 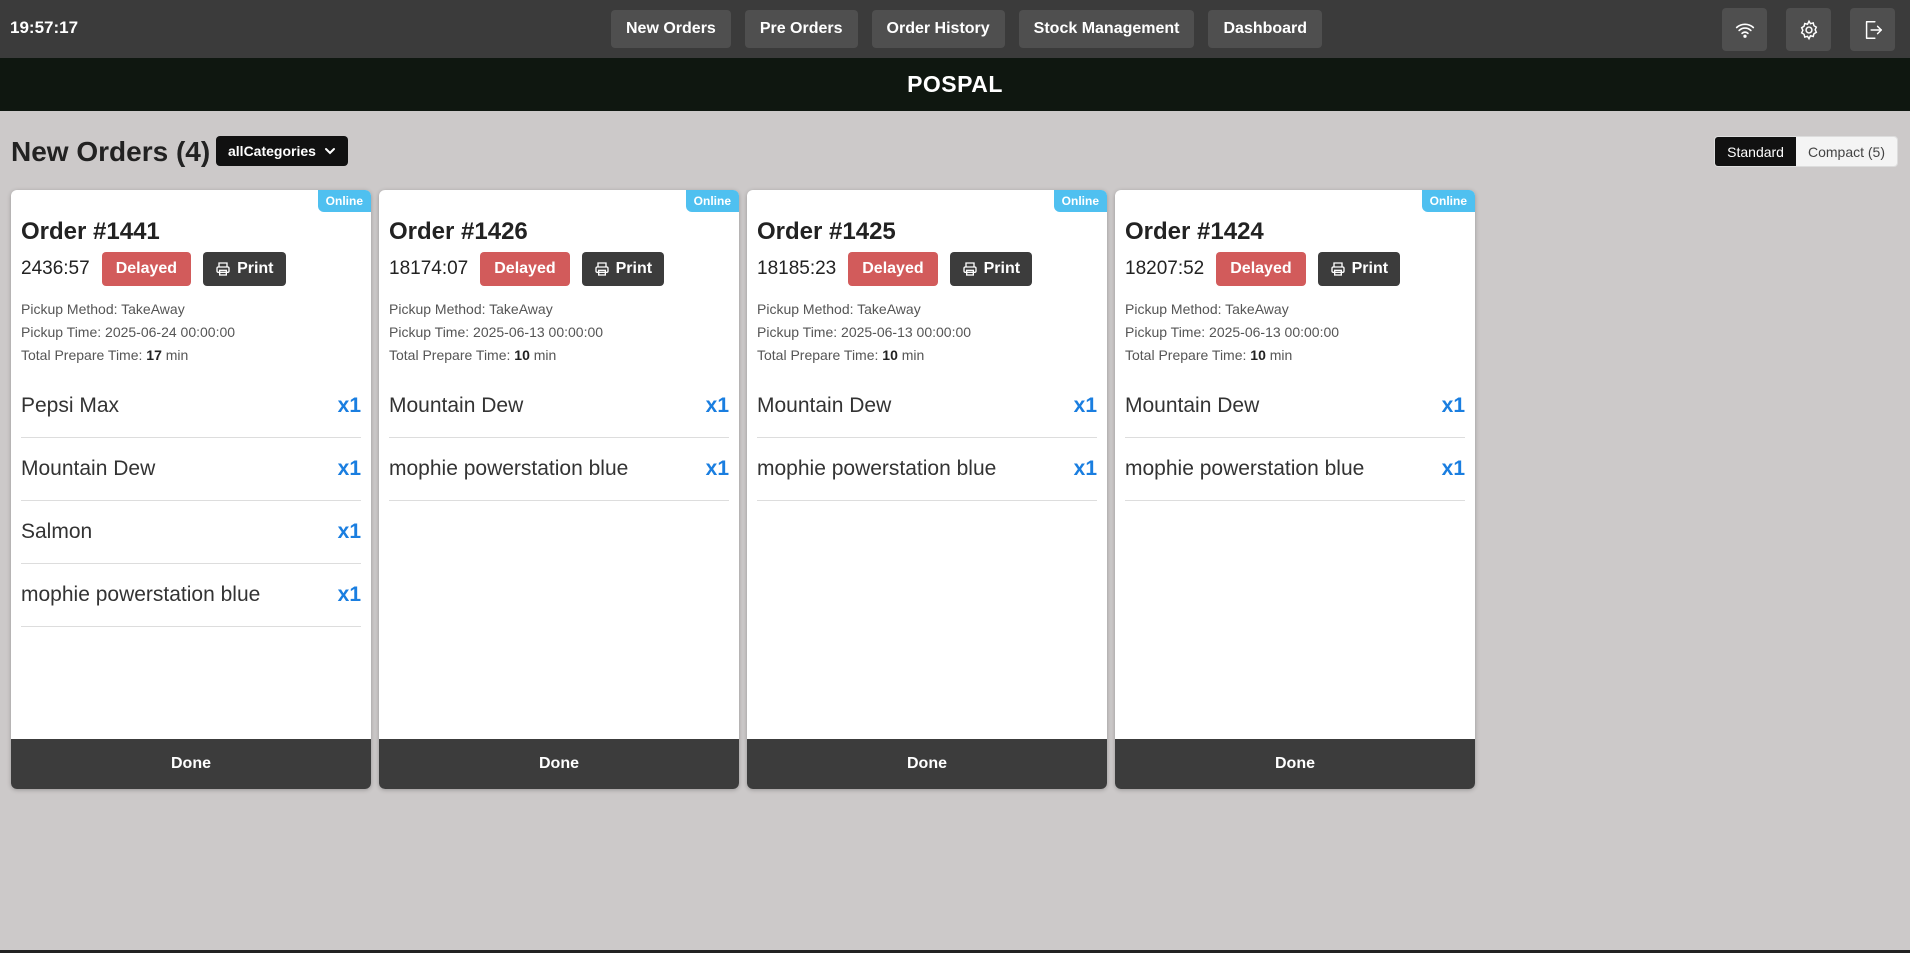 I want to click on pickup-time: Pickup Time: 2025-06-24 00:00:00, so click(x=128, y=332).